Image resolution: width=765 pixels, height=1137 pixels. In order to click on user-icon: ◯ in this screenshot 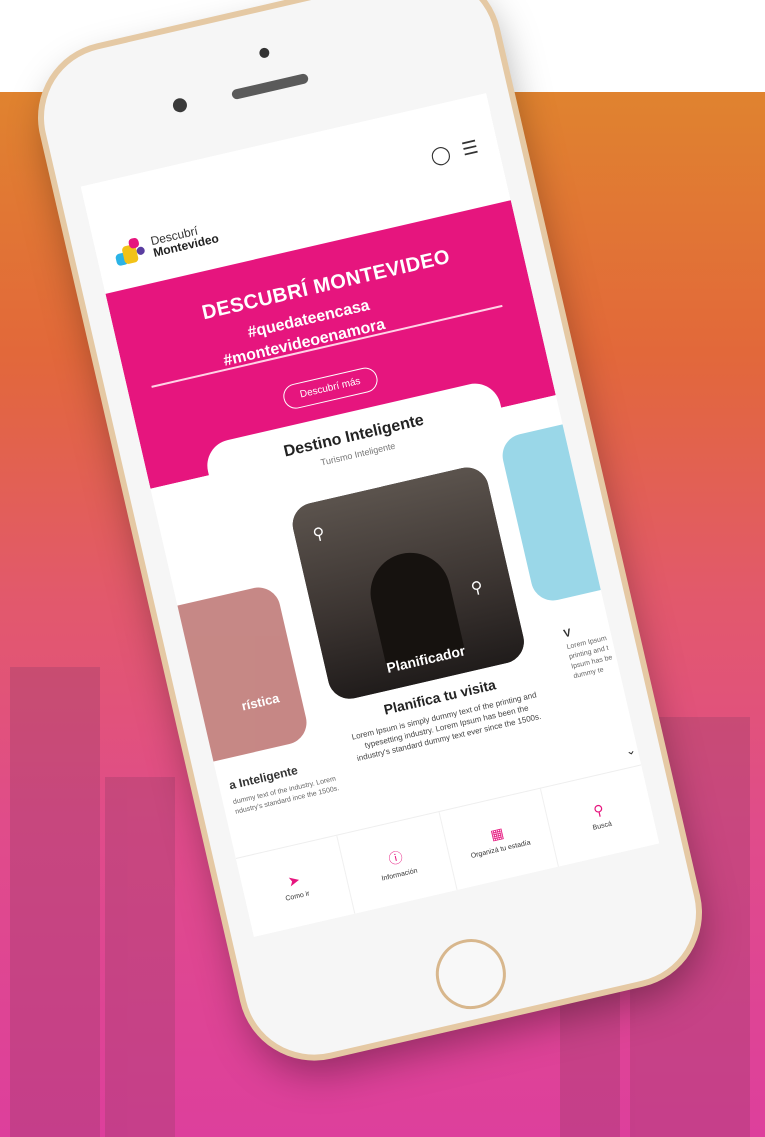, I will do `click(441, 155)`.